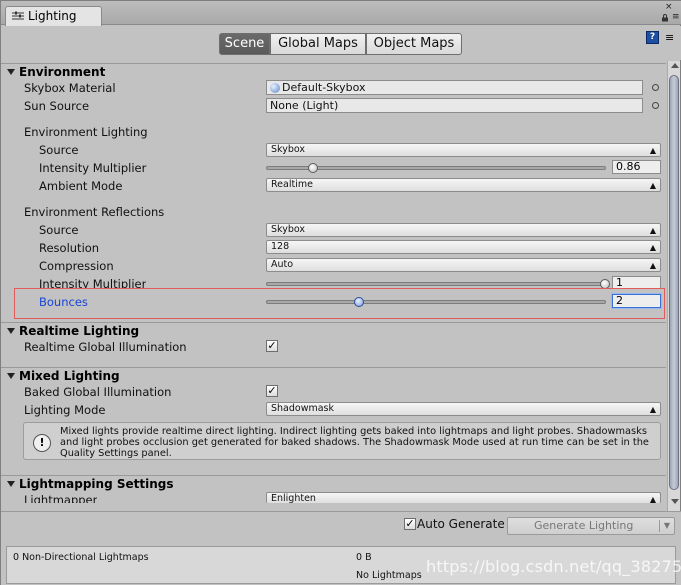  Describe the element at coordinates (463, 265) in the screenshot. I see `compression-dropdown: Auto ▲︎` at that location.